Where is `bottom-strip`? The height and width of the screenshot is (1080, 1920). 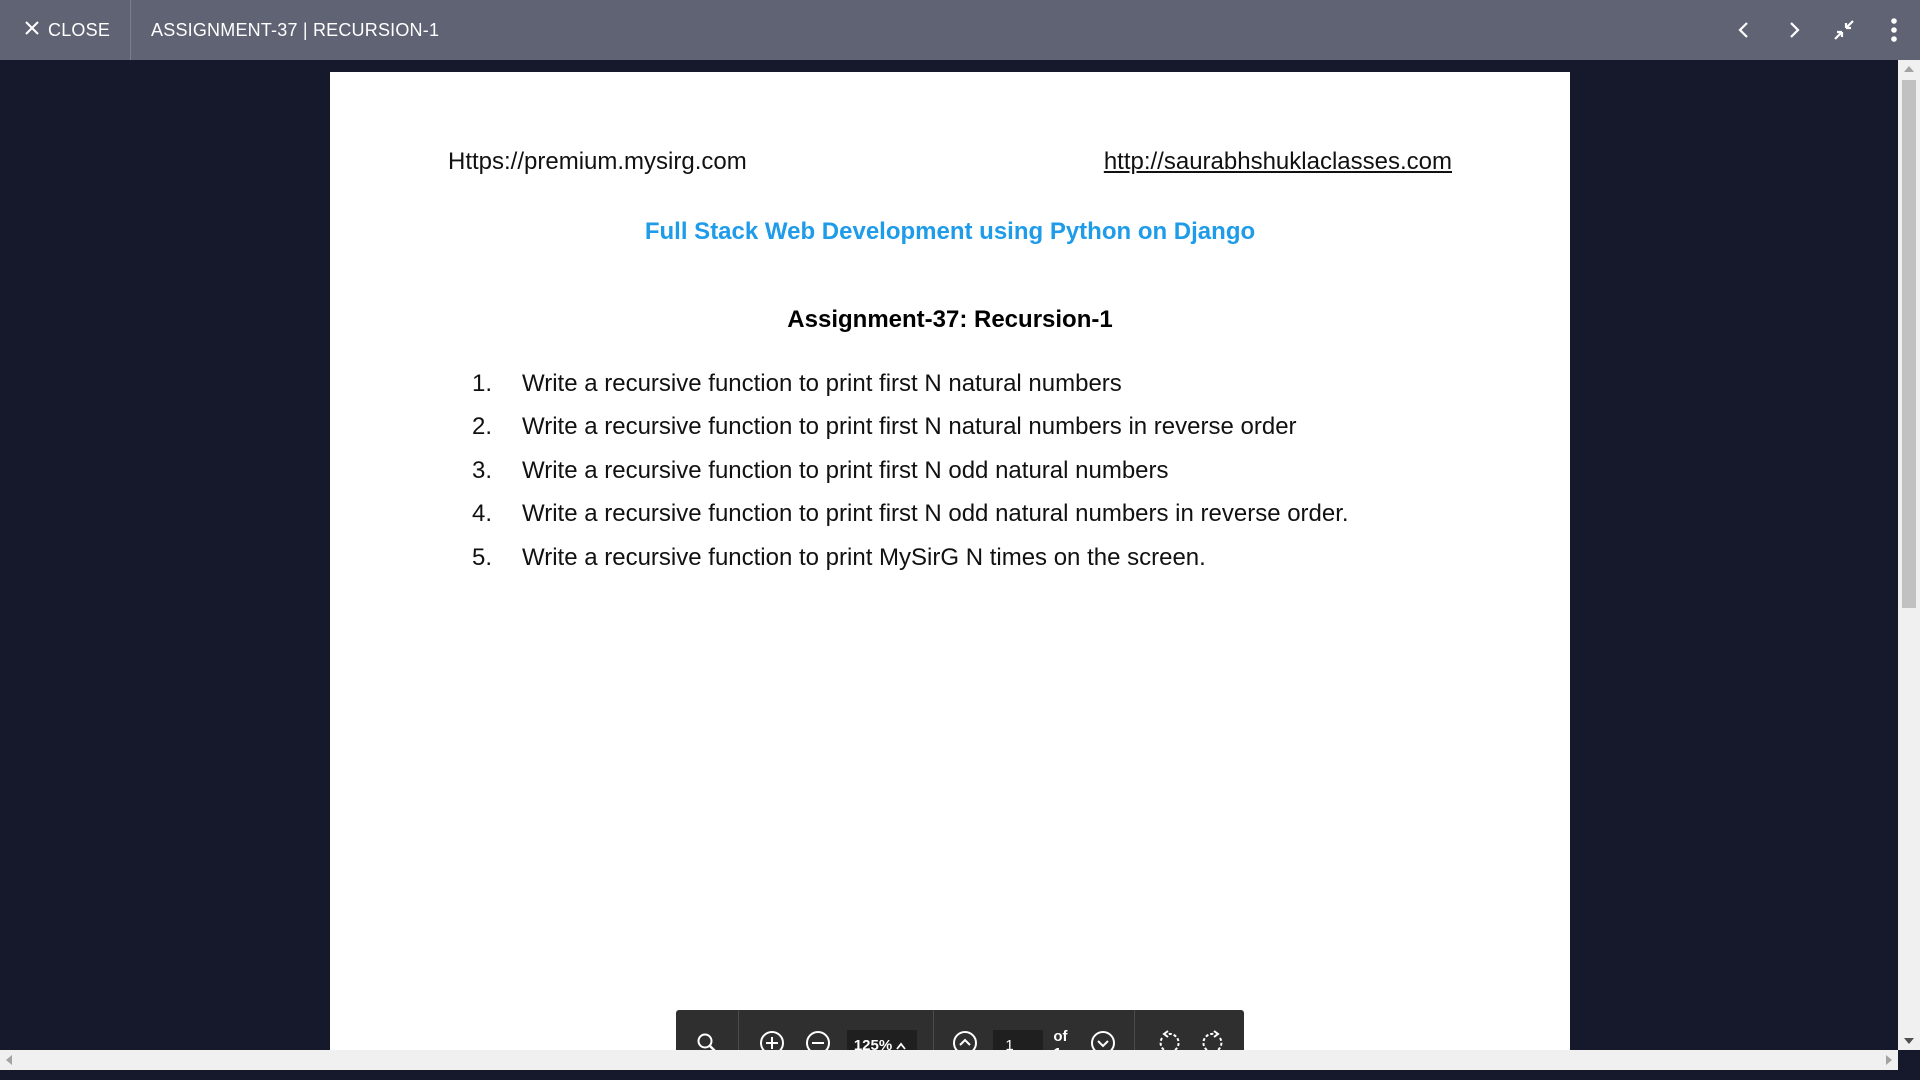
bottom-strip is located at coordinates (960, 1075).